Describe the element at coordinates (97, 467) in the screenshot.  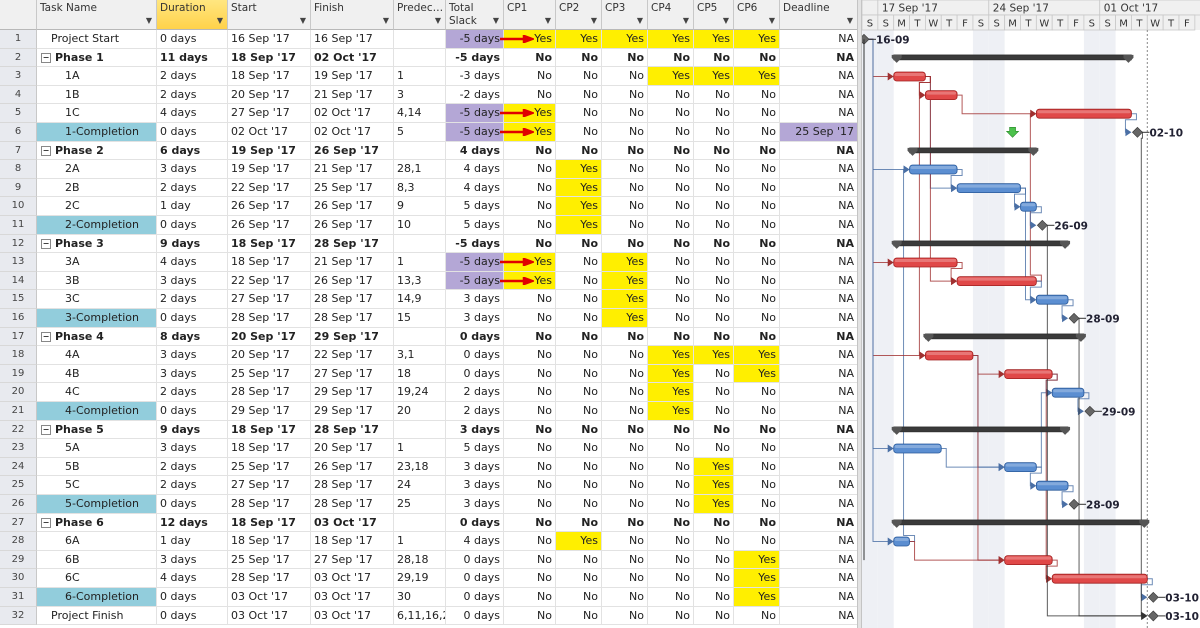
I see `cell-name: 5B` at that location.